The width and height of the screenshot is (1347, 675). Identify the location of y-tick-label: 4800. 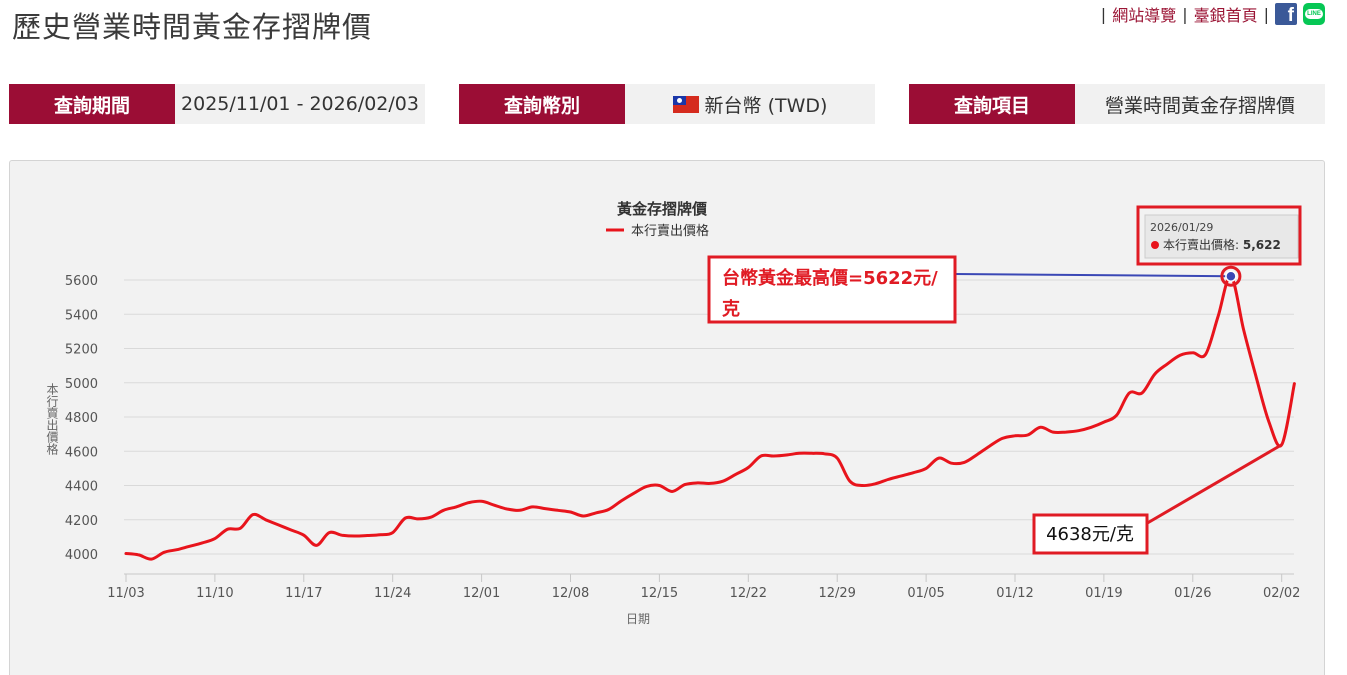
(81, 418).